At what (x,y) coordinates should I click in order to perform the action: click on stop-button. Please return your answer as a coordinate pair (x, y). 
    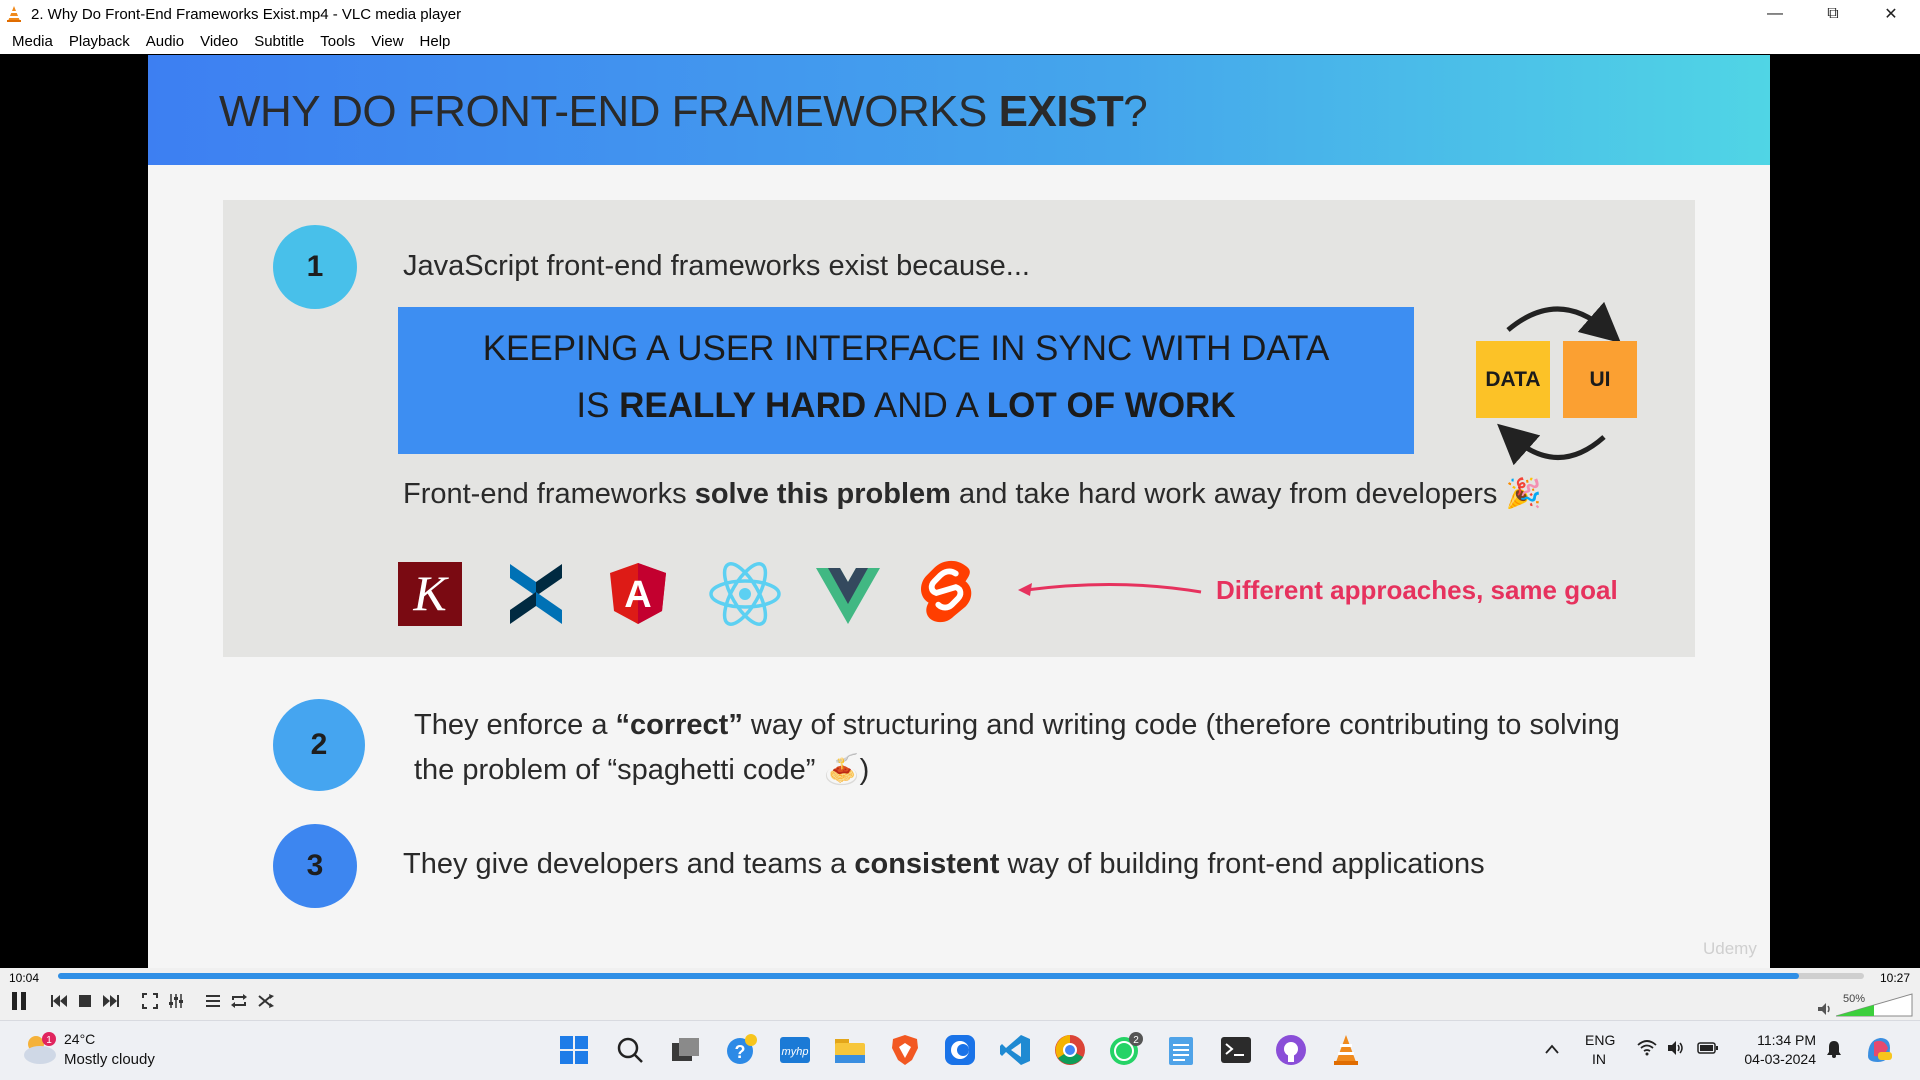
    Looking at the image, I should click on (85, 1001).